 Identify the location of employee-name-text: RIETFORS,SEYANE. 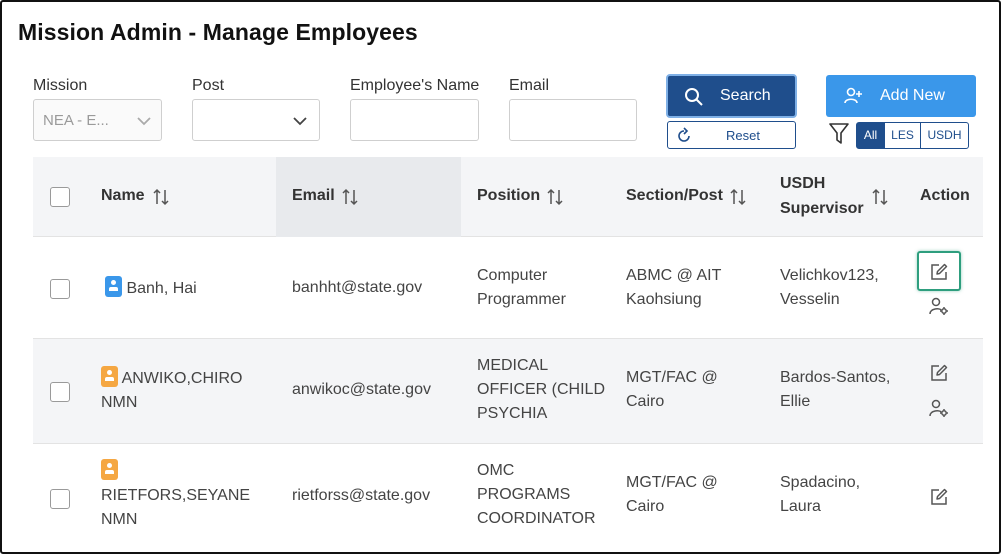
(176, 495).